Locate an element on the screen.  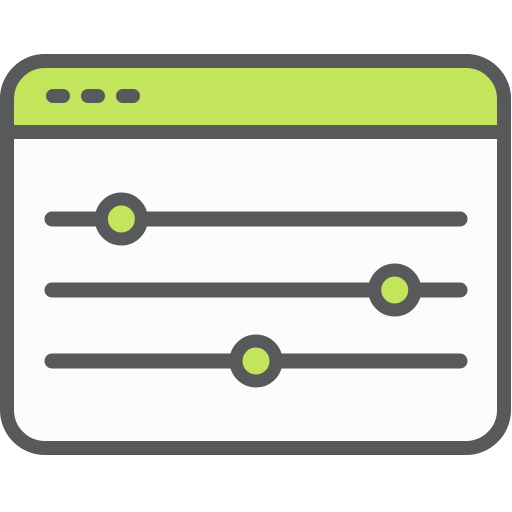
window-controls is located at coordinates (93, 96).